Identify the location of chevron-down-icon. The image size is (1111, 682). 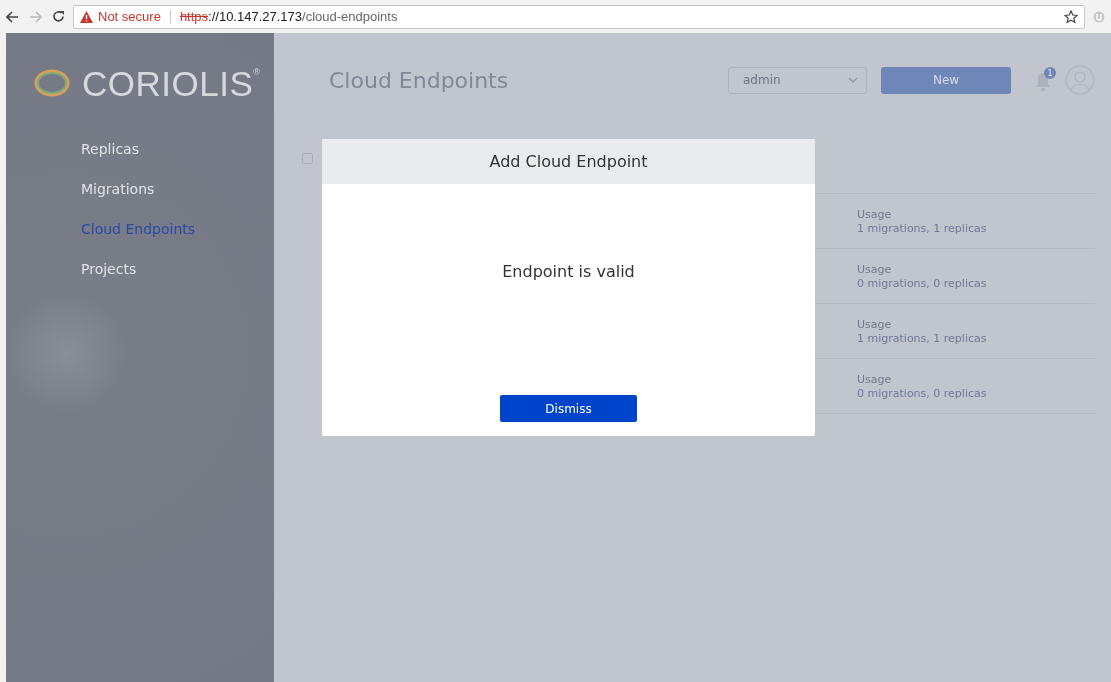
(853, 80).